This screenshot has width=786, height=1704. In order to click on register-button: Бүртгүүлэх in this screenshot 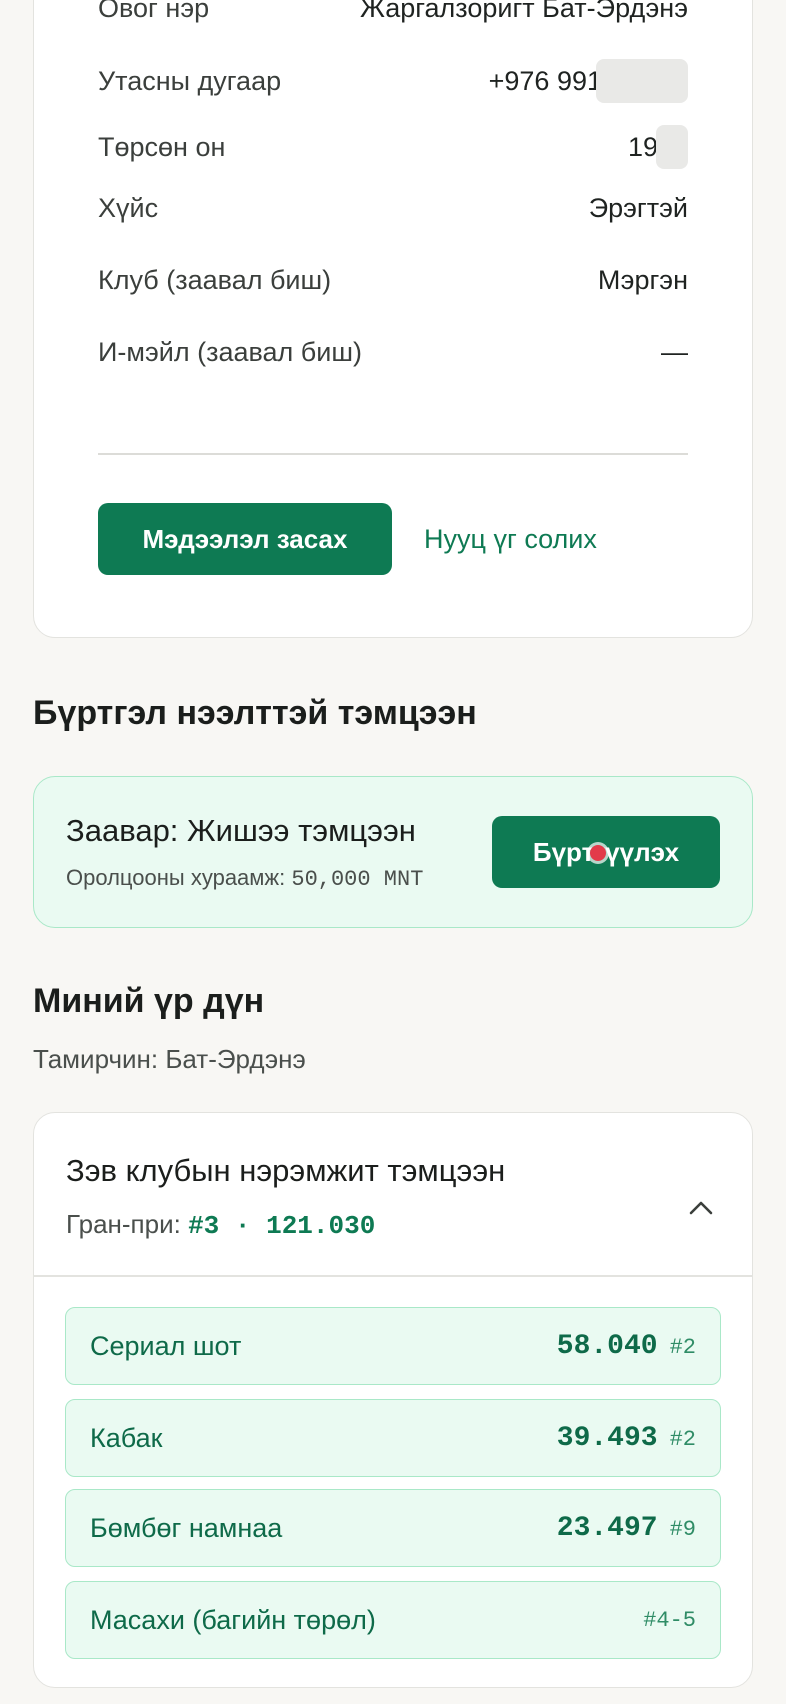, I will do `click(606, 852)`.